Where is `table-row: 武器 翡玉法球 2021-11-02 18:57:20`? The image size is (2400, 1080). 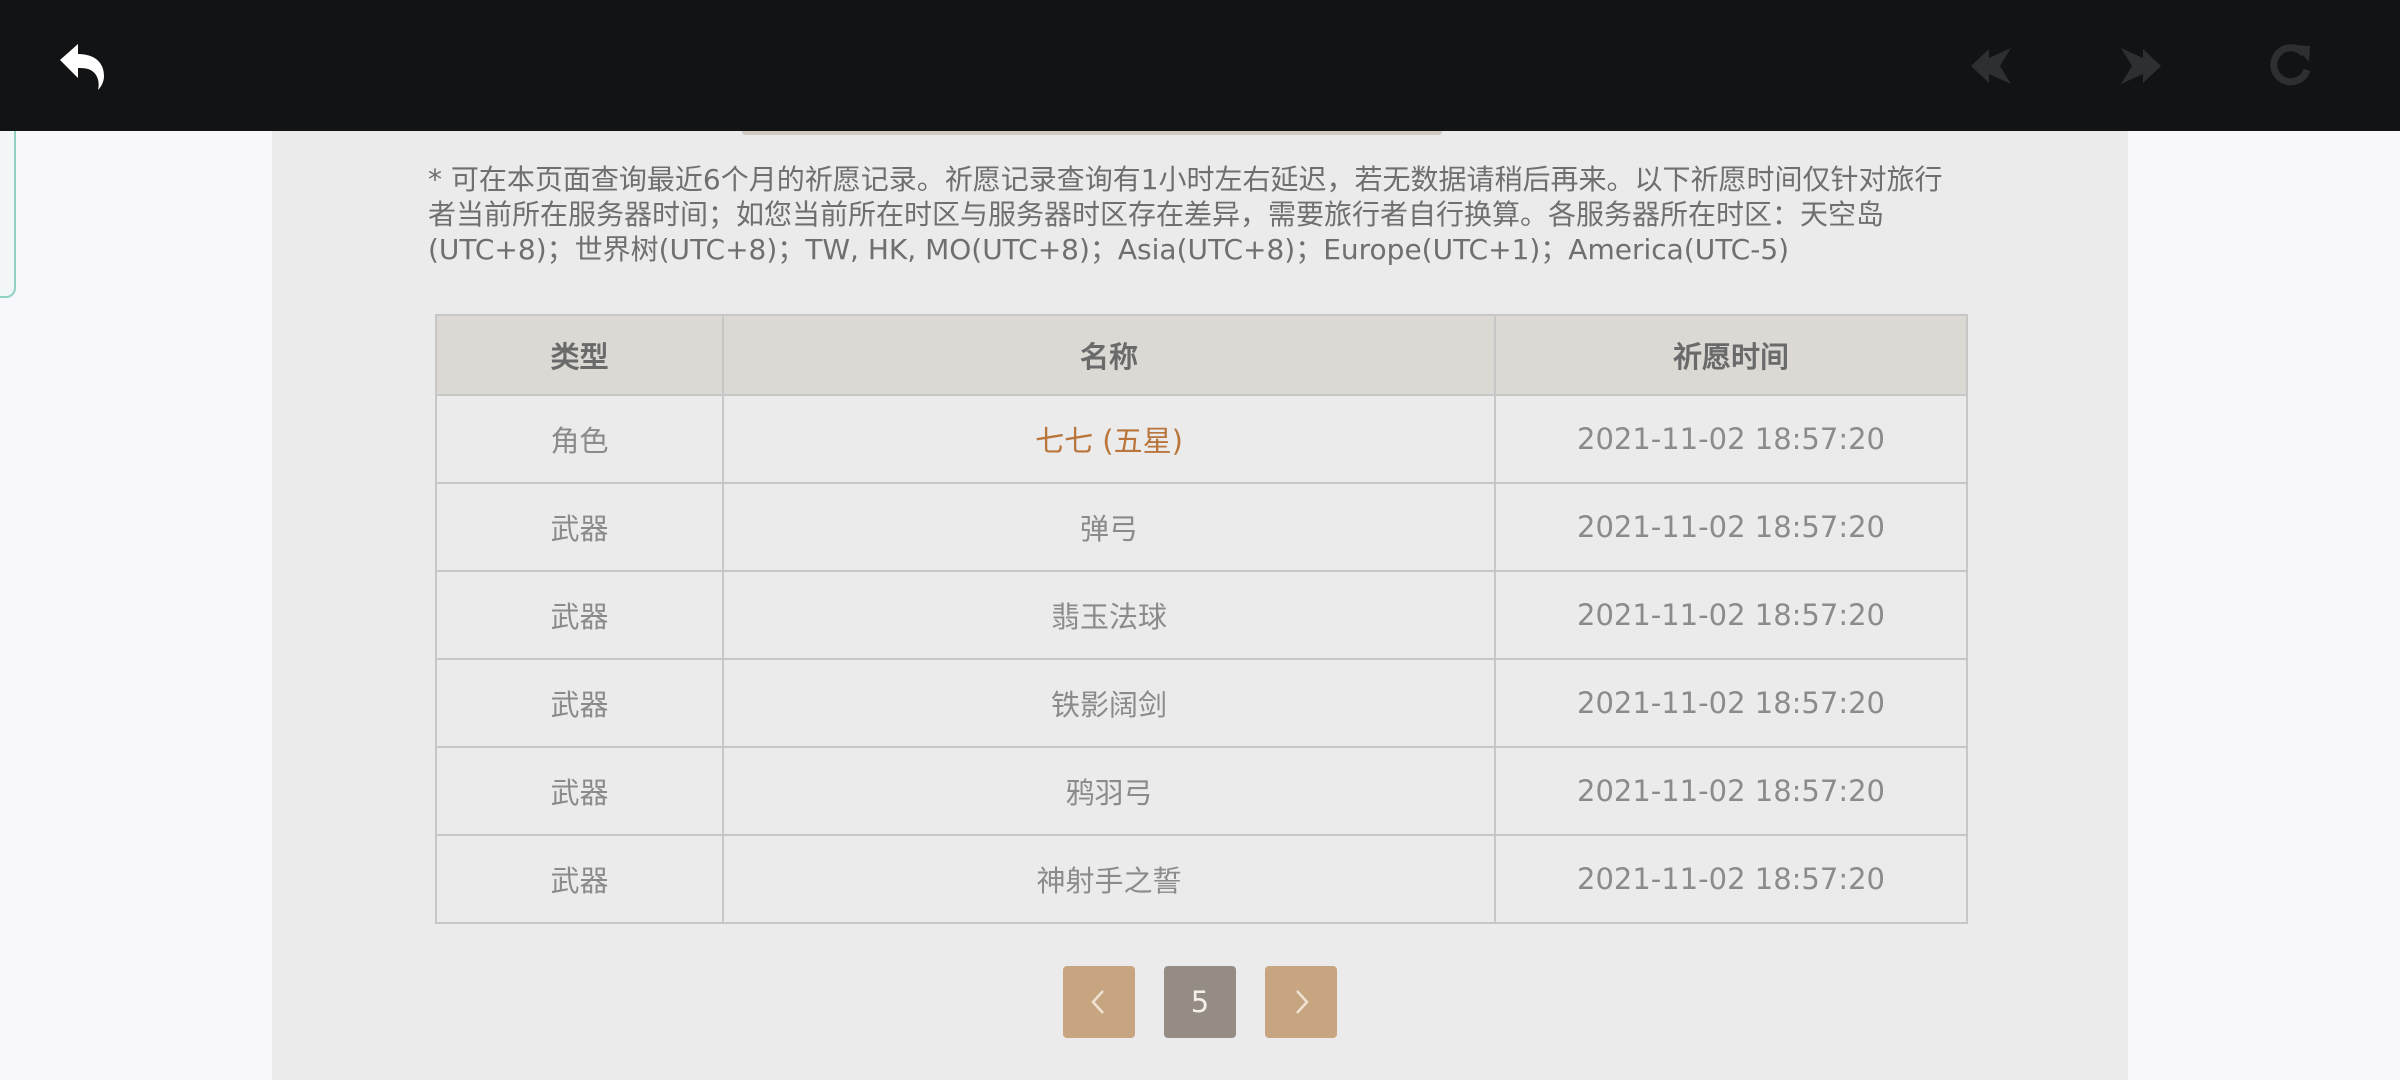
table-row: 武器 翡玉法球 2021-11-02 18:57:20 is located at coordinates (1201, 615).